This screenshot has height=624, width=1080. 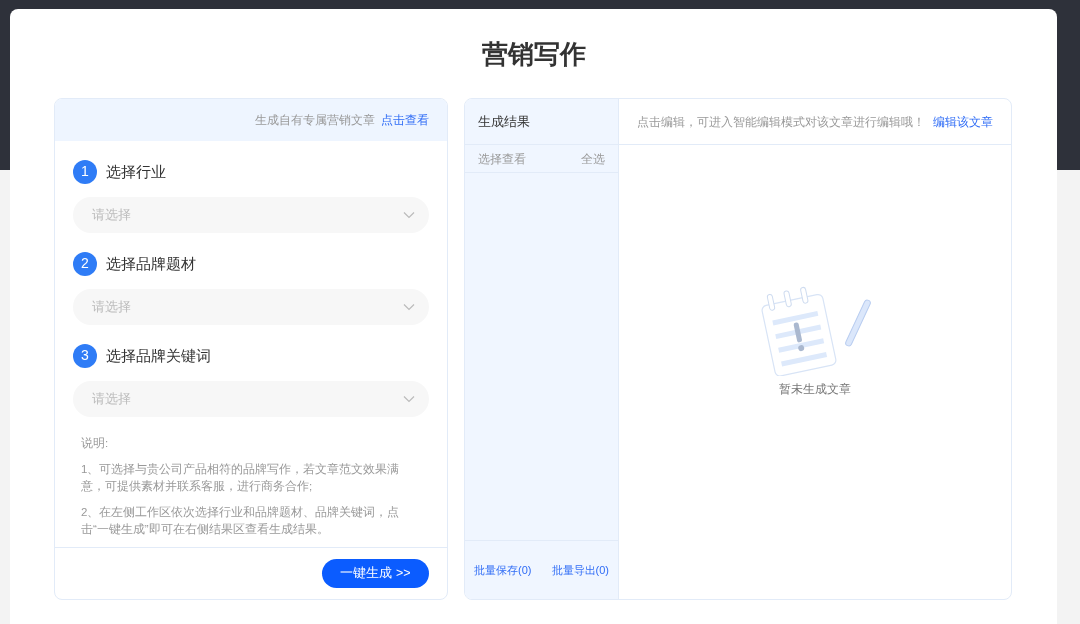 What do you see at coordinates (158, 355) in the screenshot?
I see `step-label: 选择品牌关键词` at bounding box center [158, 355].